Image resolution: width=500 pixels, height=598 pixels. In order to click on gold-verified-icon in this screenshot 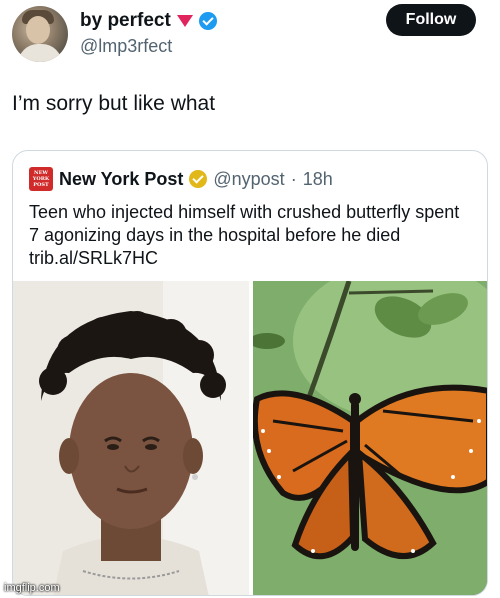, I will do `click(198, 179)`.